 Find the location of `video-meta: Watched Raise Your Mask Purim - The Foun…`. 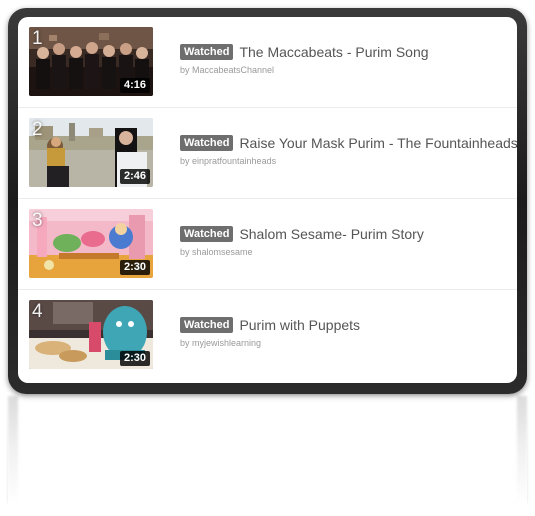

video-meta: Watched Raise Your Mask Purim - The Foun… is located at coordinates (348, 150).